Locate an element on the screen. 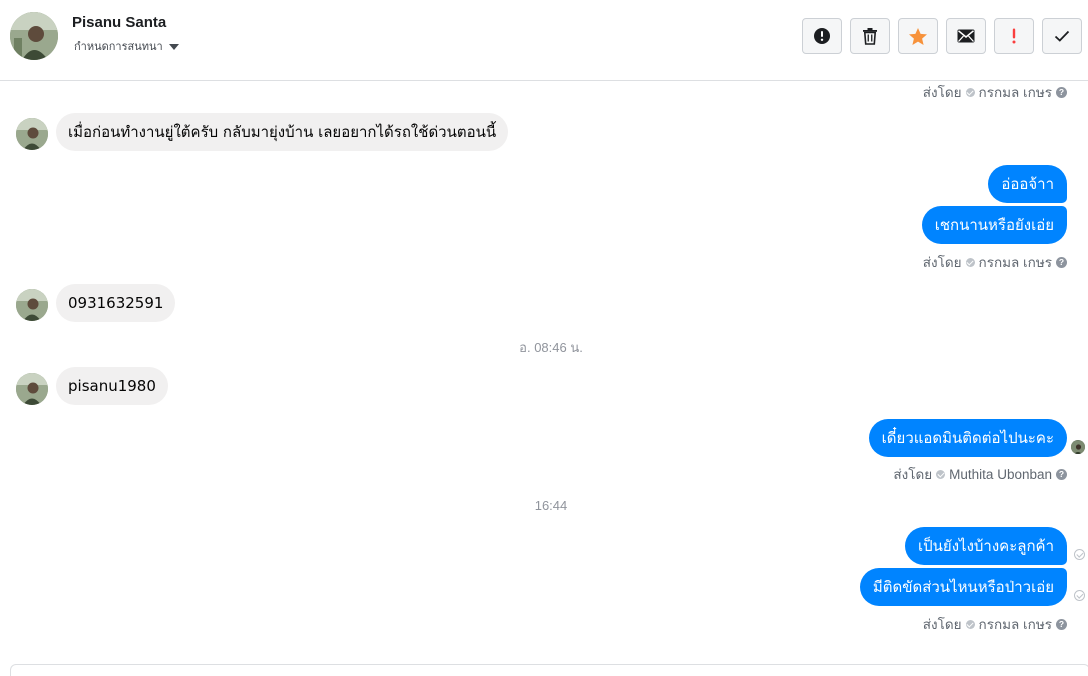  alert-circle-icon is located at coordinates (822, 36).